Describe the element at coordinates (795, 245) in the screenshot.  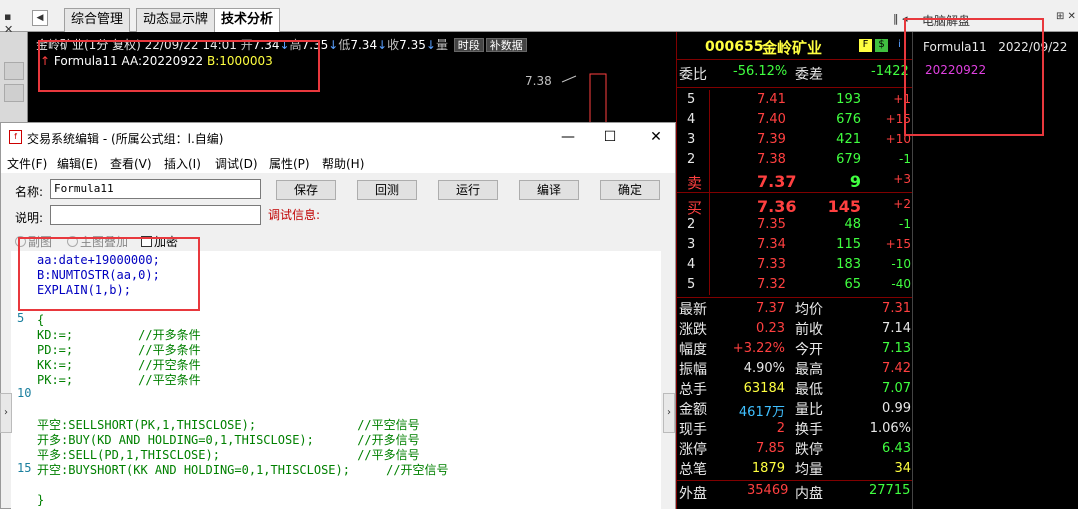
I see `bid-row: 3 7.34 115 +15` at that location.